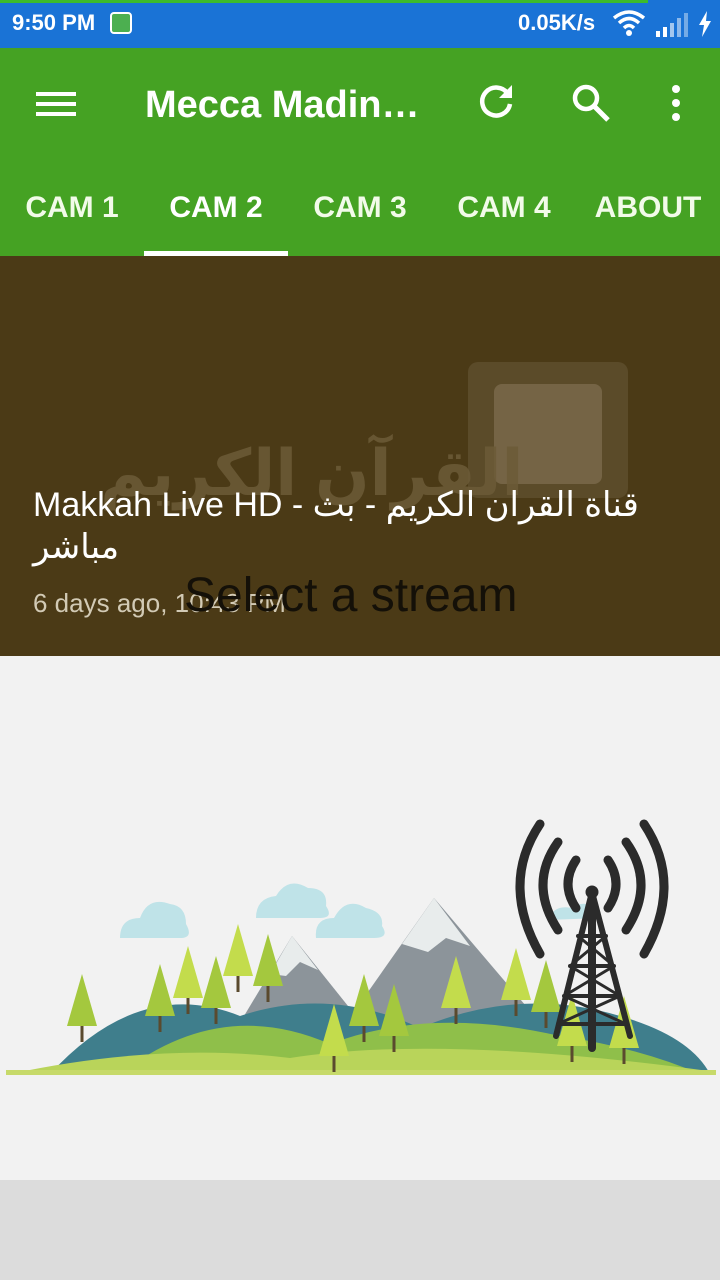  I want to click on bottom-panel, so click(360, 1230).